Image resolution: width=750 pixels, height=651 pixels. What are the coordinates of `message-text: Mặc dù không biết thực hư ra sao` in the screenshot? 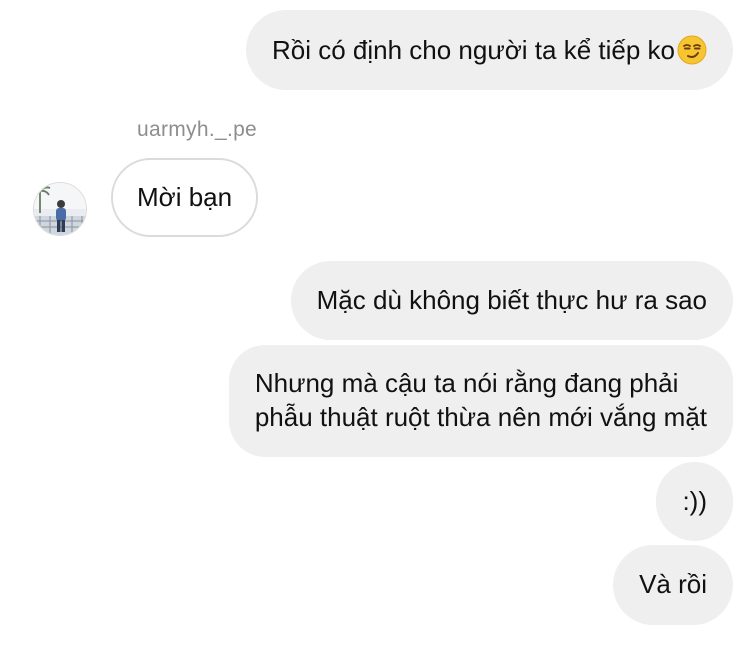 It's located at (511, 300).